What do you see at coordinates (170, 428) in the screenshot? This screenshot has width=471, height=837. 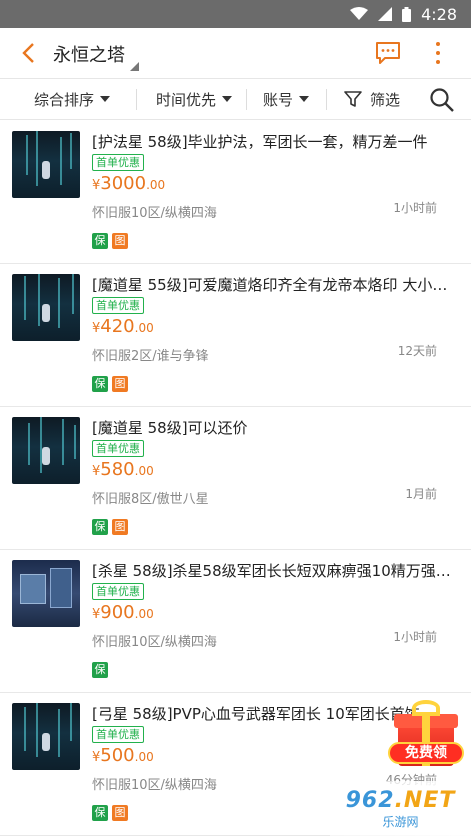 I see `item-title: [魔道星 58级]可以还价` at bounding box center [170, 428].